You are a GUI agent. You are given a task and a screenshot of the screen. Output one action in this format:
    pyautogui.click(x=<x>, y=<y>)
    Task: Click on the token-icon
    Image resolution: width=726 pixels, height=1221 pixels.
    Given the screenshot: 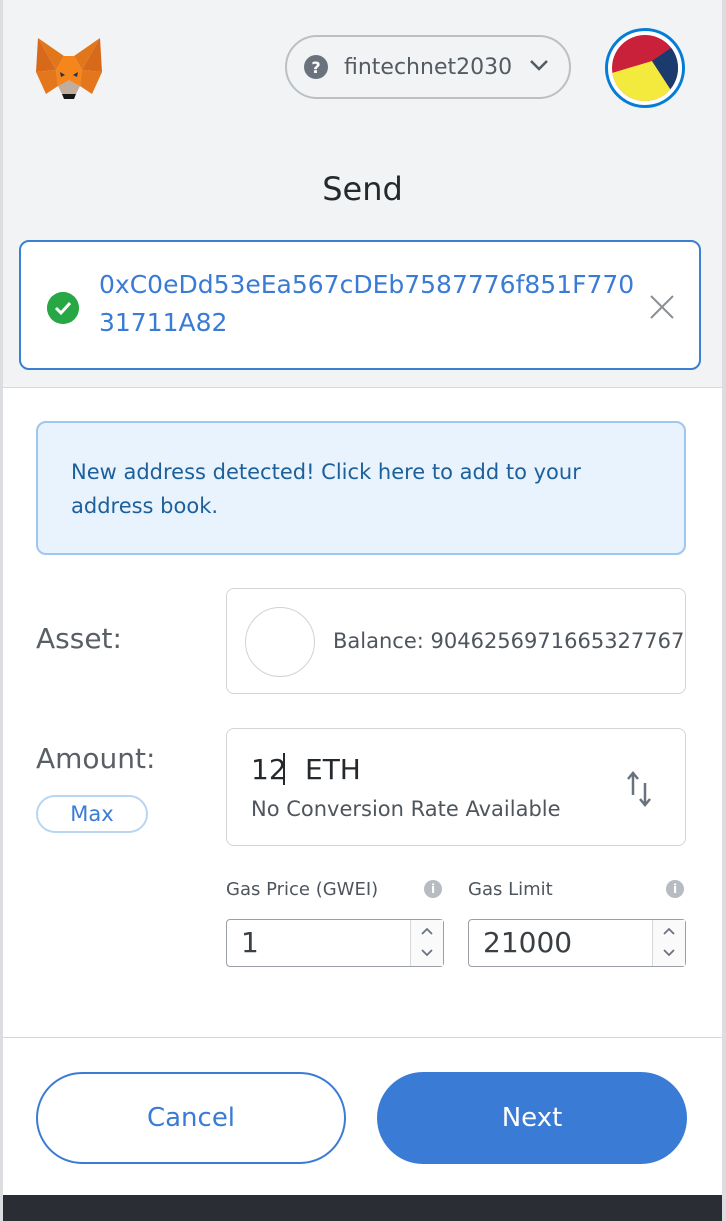 What is the action you would take?
    pyautogui.click(x=280, y=642)
    